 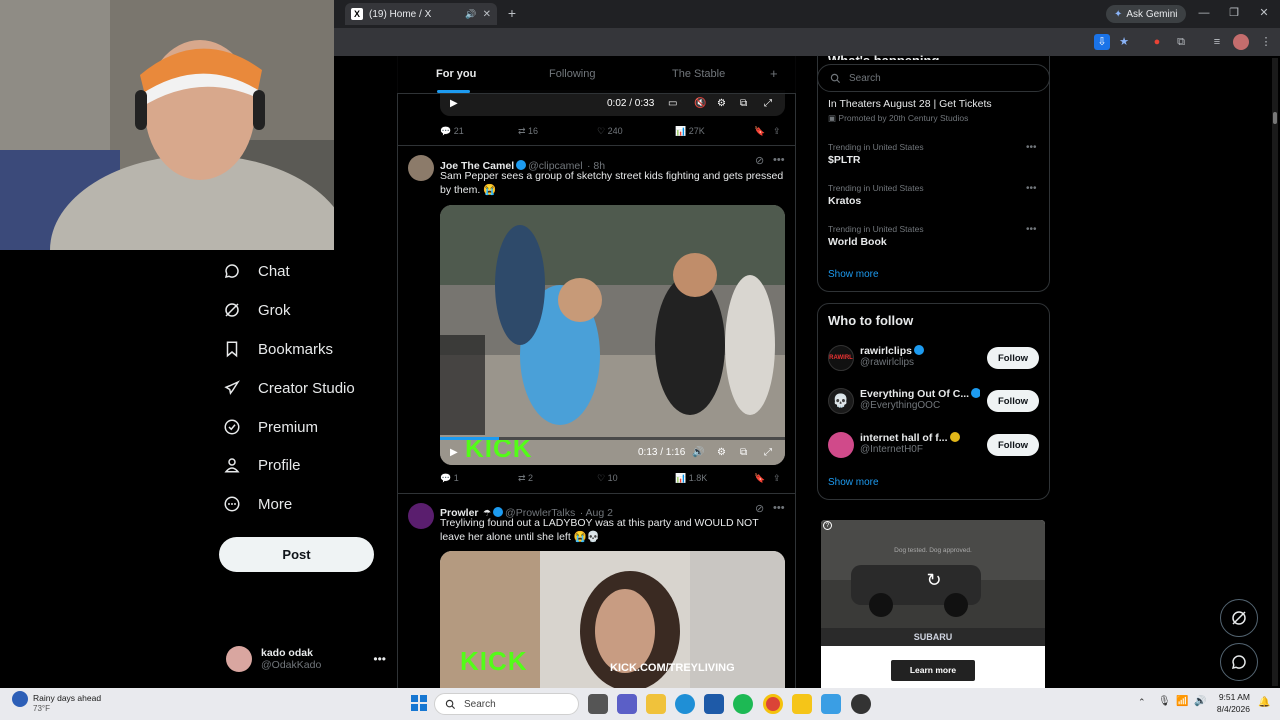 I want to click on trend-name: Kratos, so click(x=844, y=201).